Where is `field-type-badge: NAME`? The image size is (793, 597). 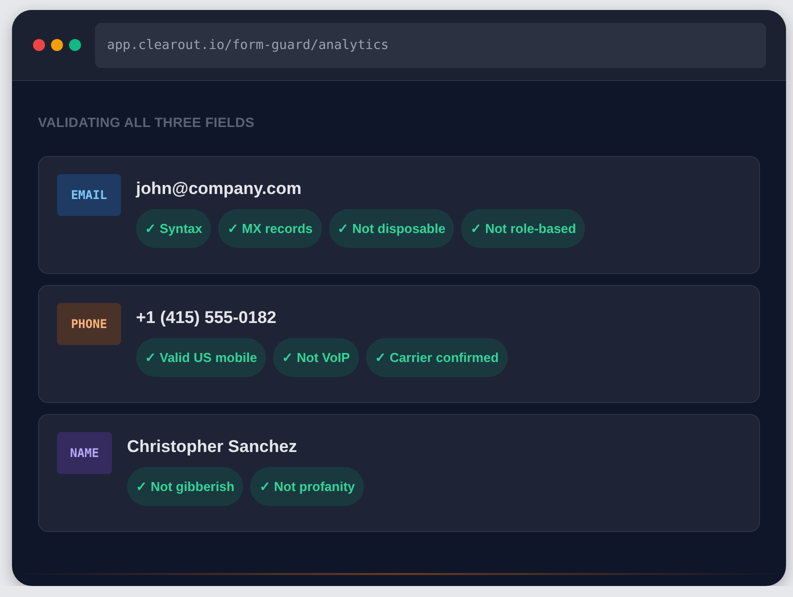
field-type-badge: NAME is located at coordinates (84, 453).